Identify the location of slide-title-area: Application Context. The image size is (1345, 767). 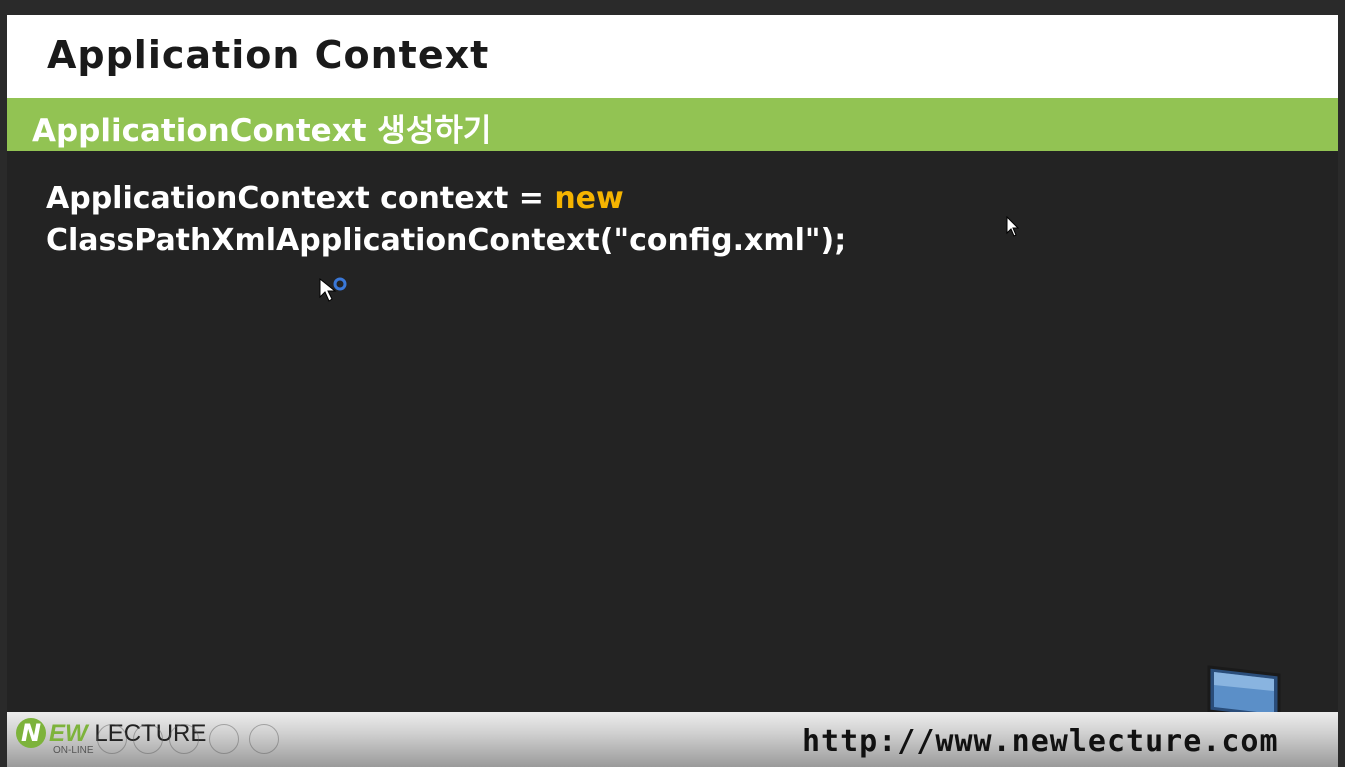
(672, 56).